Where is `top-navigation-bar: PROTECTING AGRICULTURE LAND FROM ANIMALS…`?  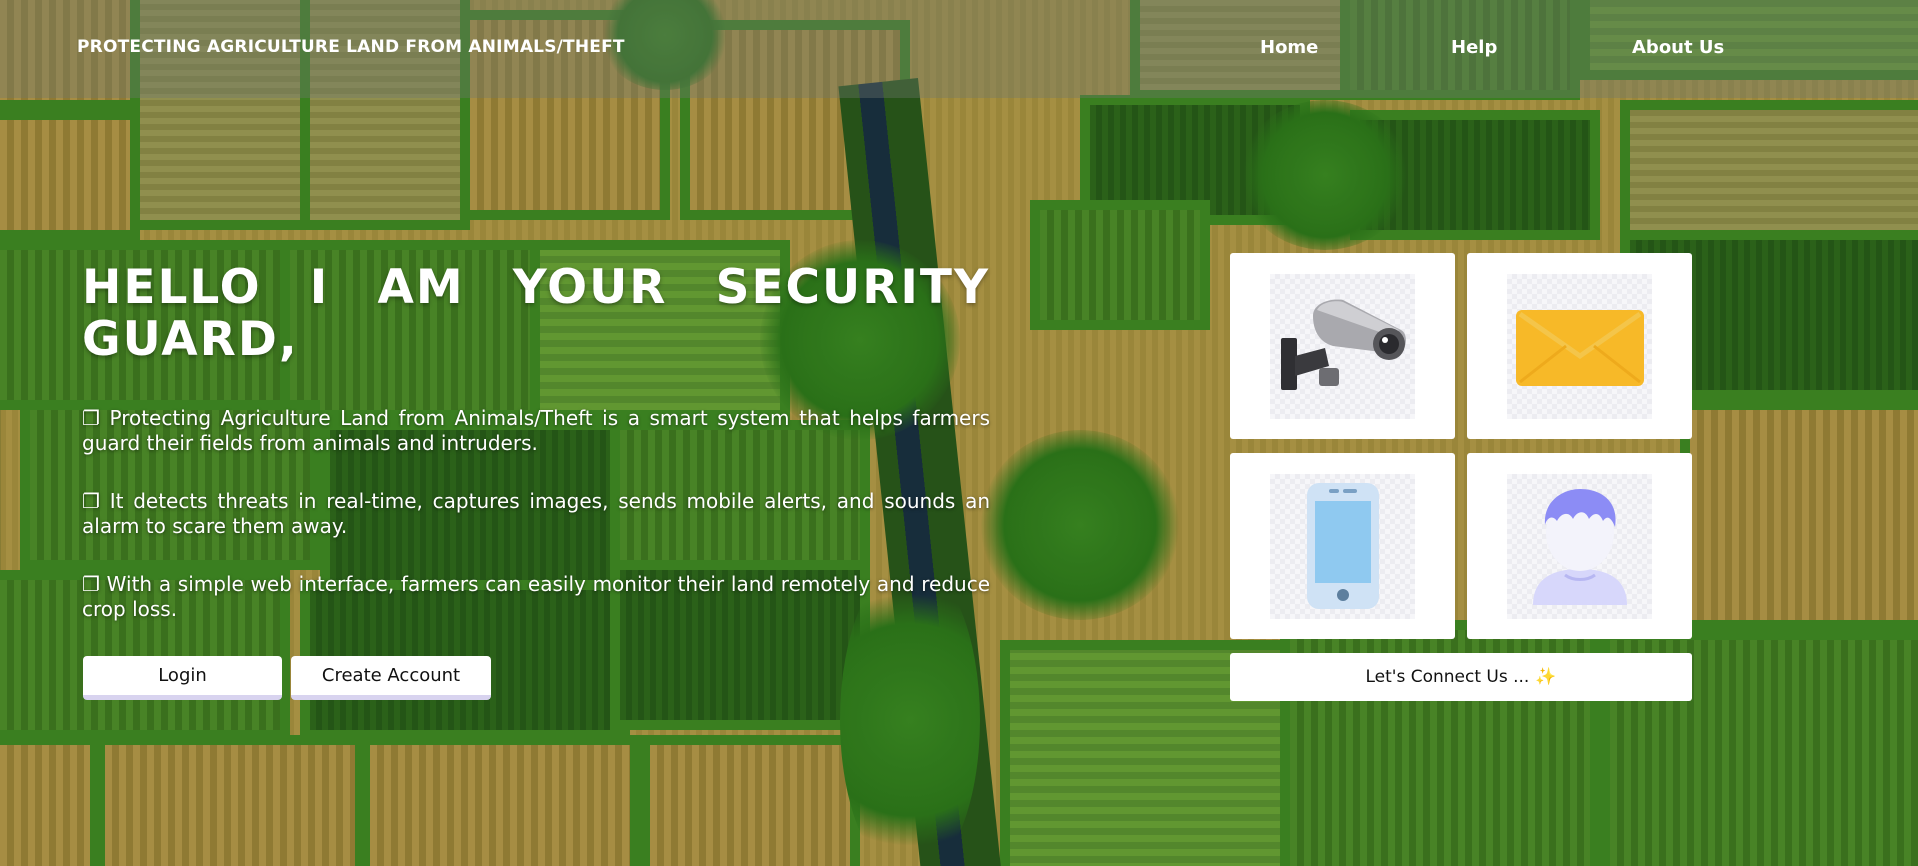 top-navigation-bar: PROTECTING AGRICULTURE LAND FROM ANIMALS… is located at coordinates (959, 49).